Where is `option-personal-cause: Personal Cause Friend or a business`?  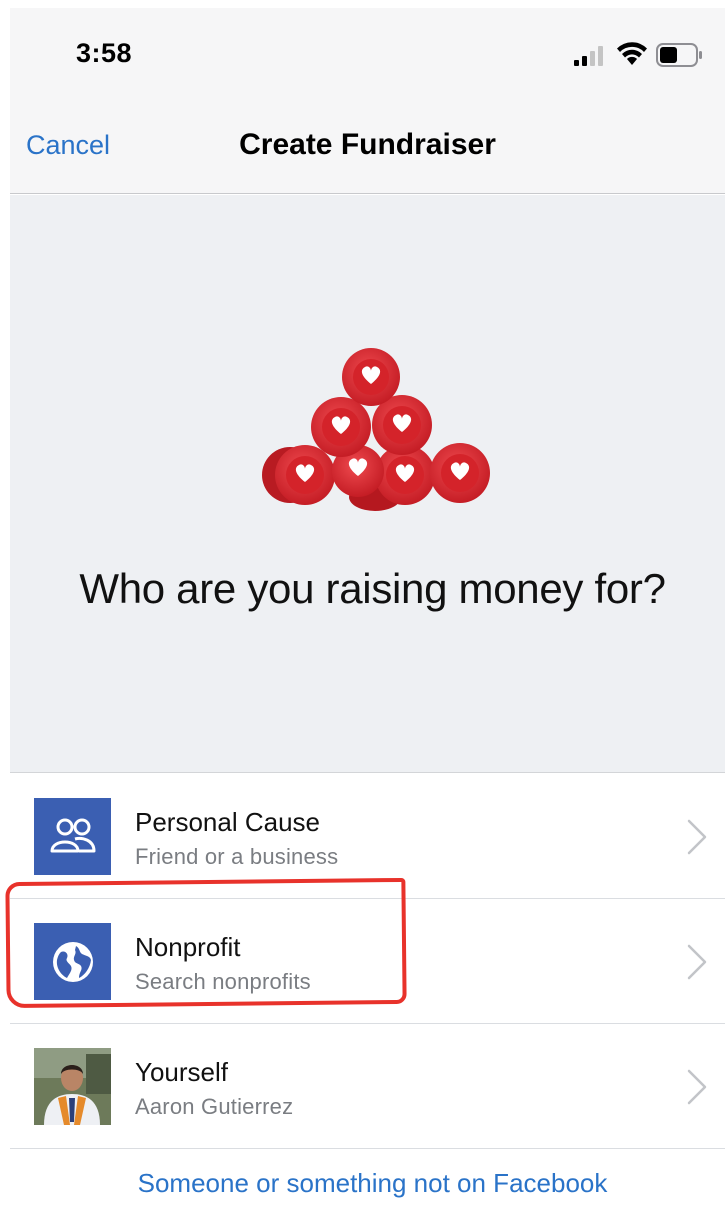 option-personal-cause: Personal Cause Friend or a business is located at coordinates (367, 836).